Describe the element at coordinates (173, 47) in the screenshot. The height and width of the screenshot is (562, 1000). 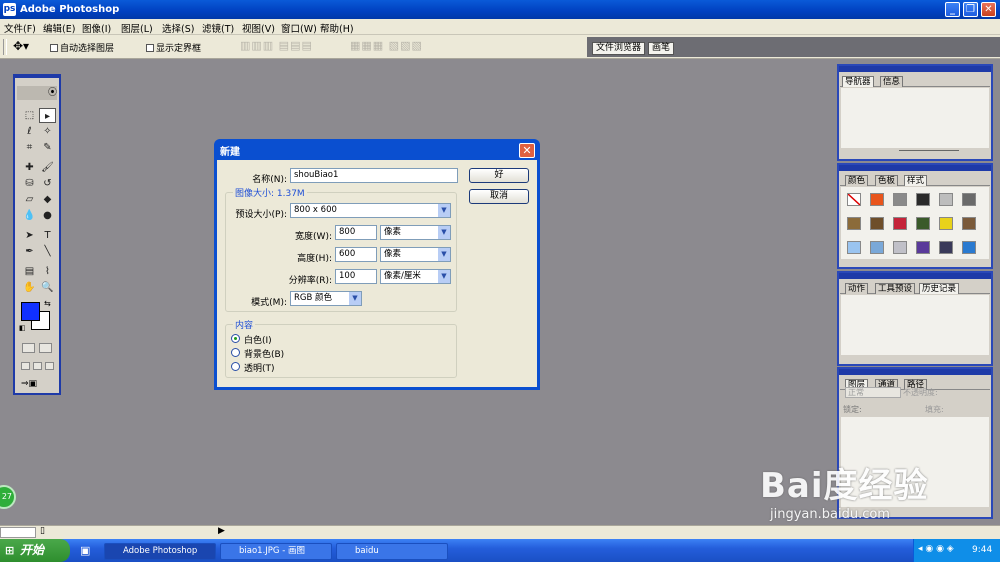
I see `show-bounds-checkbox: 显示定界框` at that location.